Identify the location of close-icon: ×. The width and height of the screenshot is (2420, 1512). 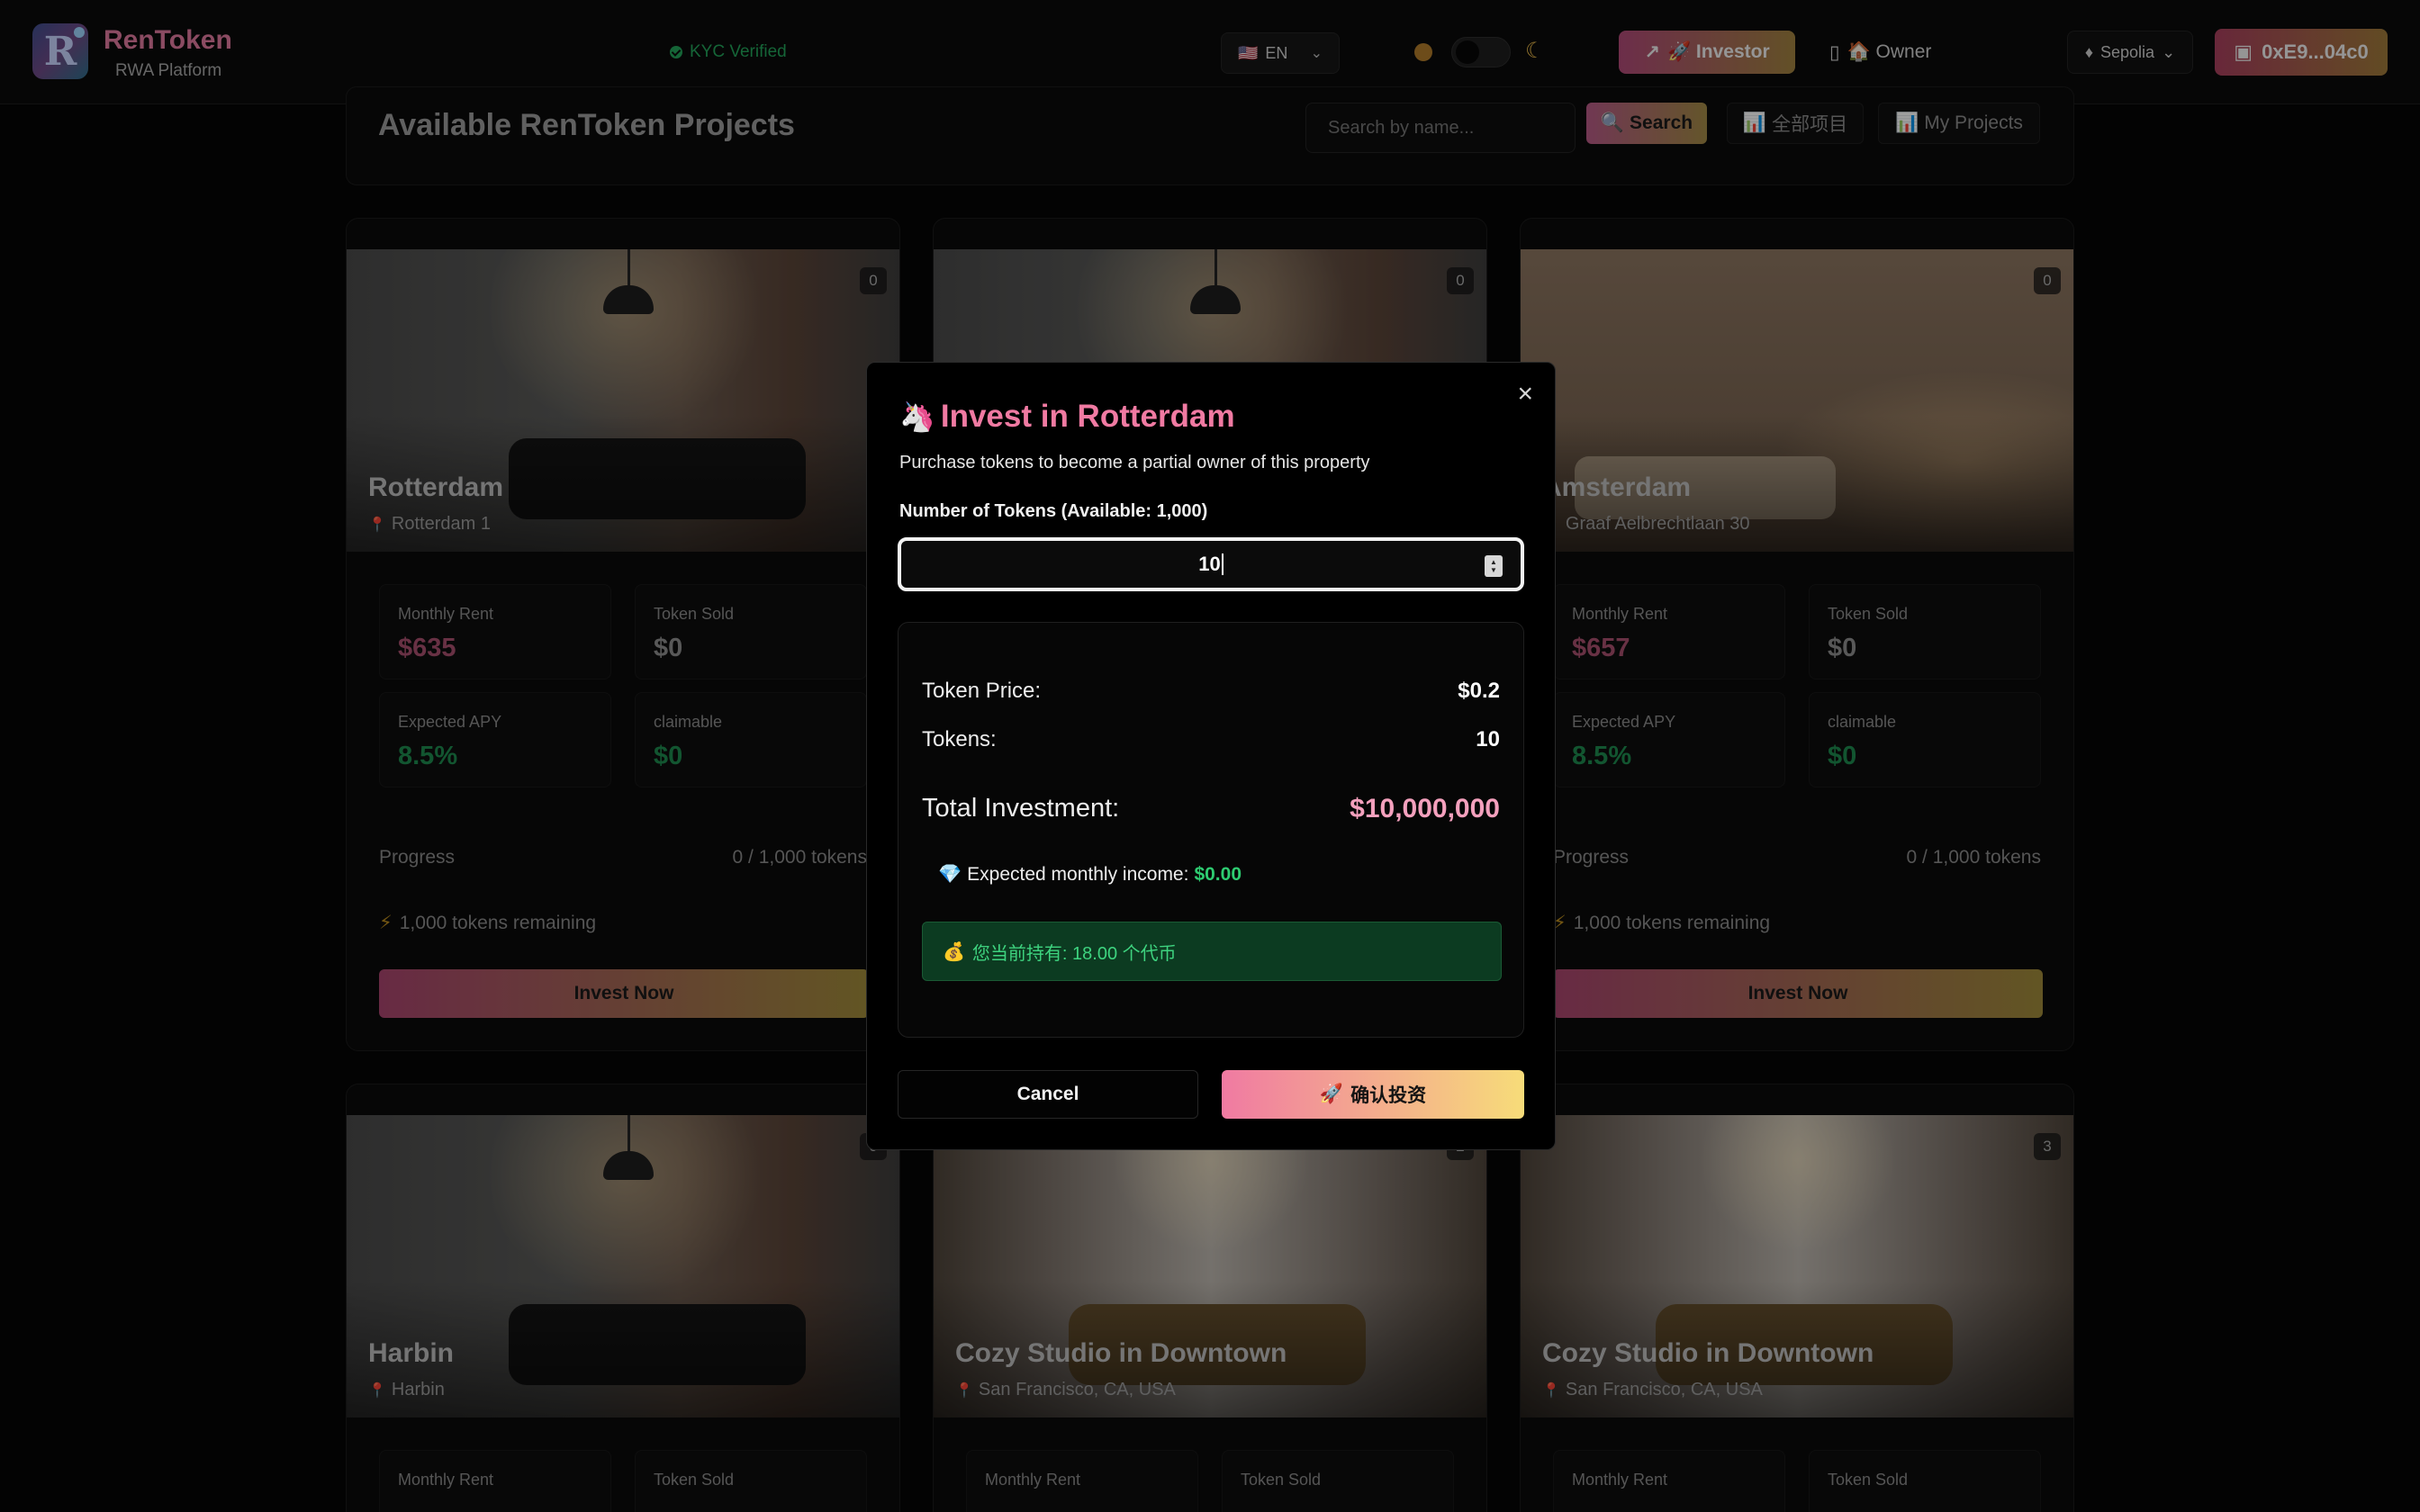
(1525, 395).